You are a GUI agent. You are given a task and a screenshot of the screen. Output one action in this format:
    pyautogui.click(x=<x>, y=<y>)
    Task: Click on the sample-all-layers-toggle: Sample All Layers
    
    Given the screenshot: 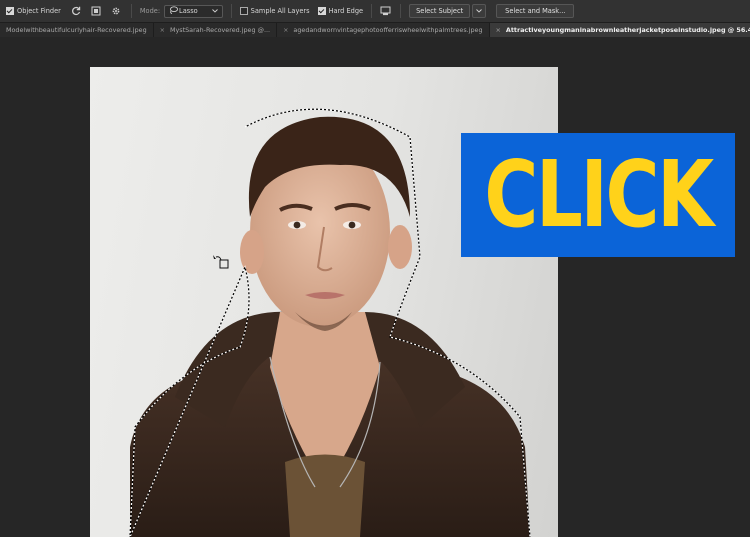 What is the action you would take?
    pyautogui.click(x=274, y=11)
    